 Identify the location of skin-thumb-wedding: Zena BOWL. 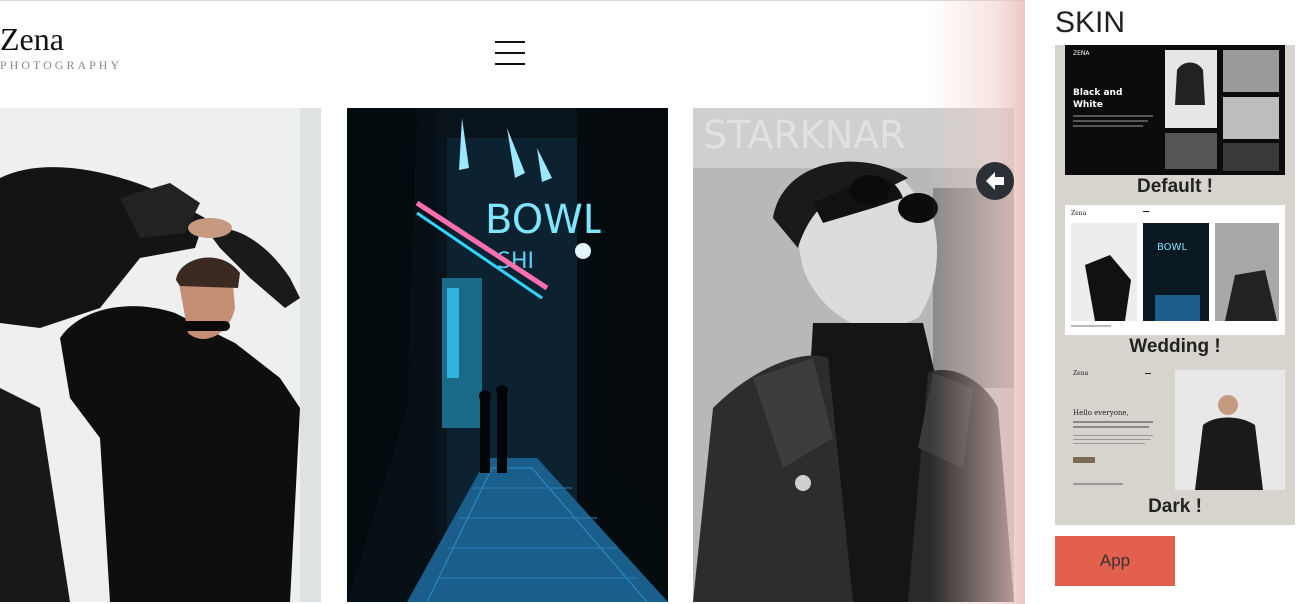
(1175, 270).